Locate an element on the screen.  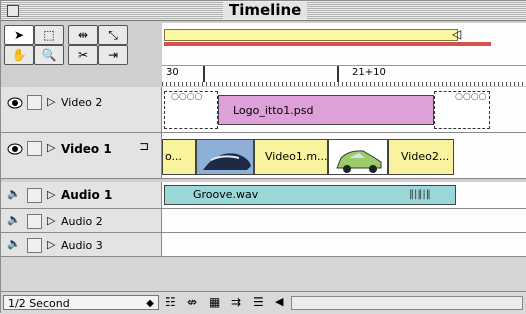
transition-in: ○○○○ is located at coordinates (191, 110).